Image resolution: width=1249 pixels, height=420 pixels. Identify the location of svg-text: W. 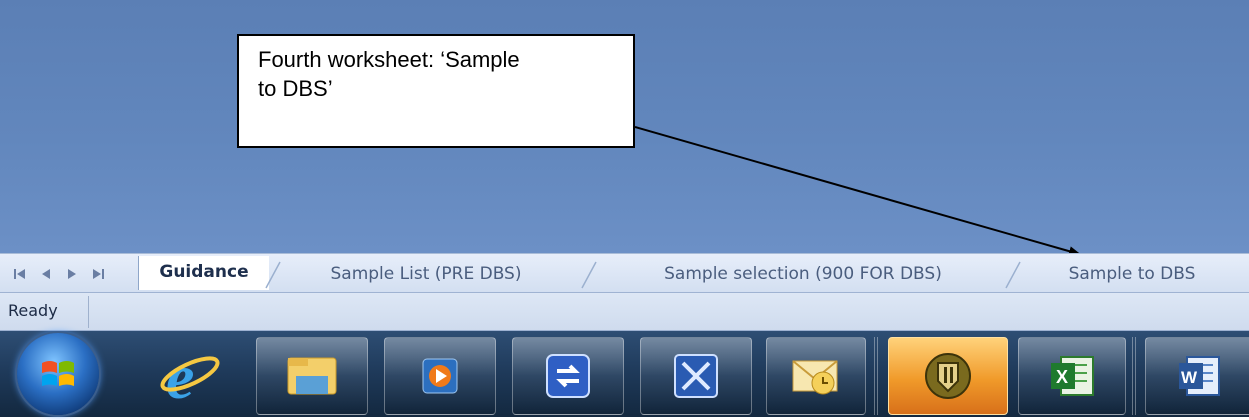
(1189, 377).